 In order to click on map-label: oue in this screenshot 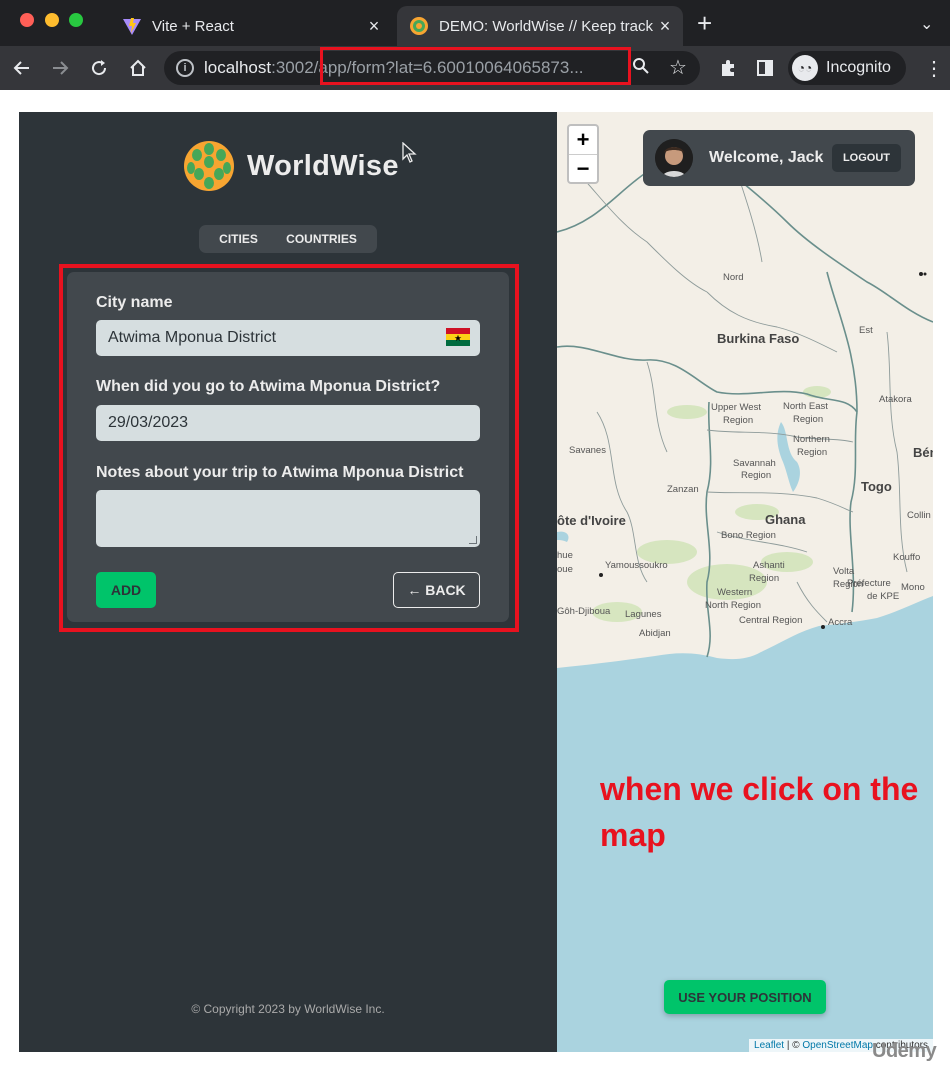, I will do `click(565, 569)`.